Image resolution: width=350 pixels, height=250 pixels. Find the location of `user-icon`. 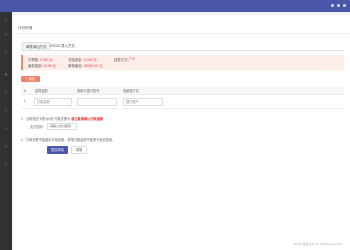

user-icon is located at coordinates (338, 5).